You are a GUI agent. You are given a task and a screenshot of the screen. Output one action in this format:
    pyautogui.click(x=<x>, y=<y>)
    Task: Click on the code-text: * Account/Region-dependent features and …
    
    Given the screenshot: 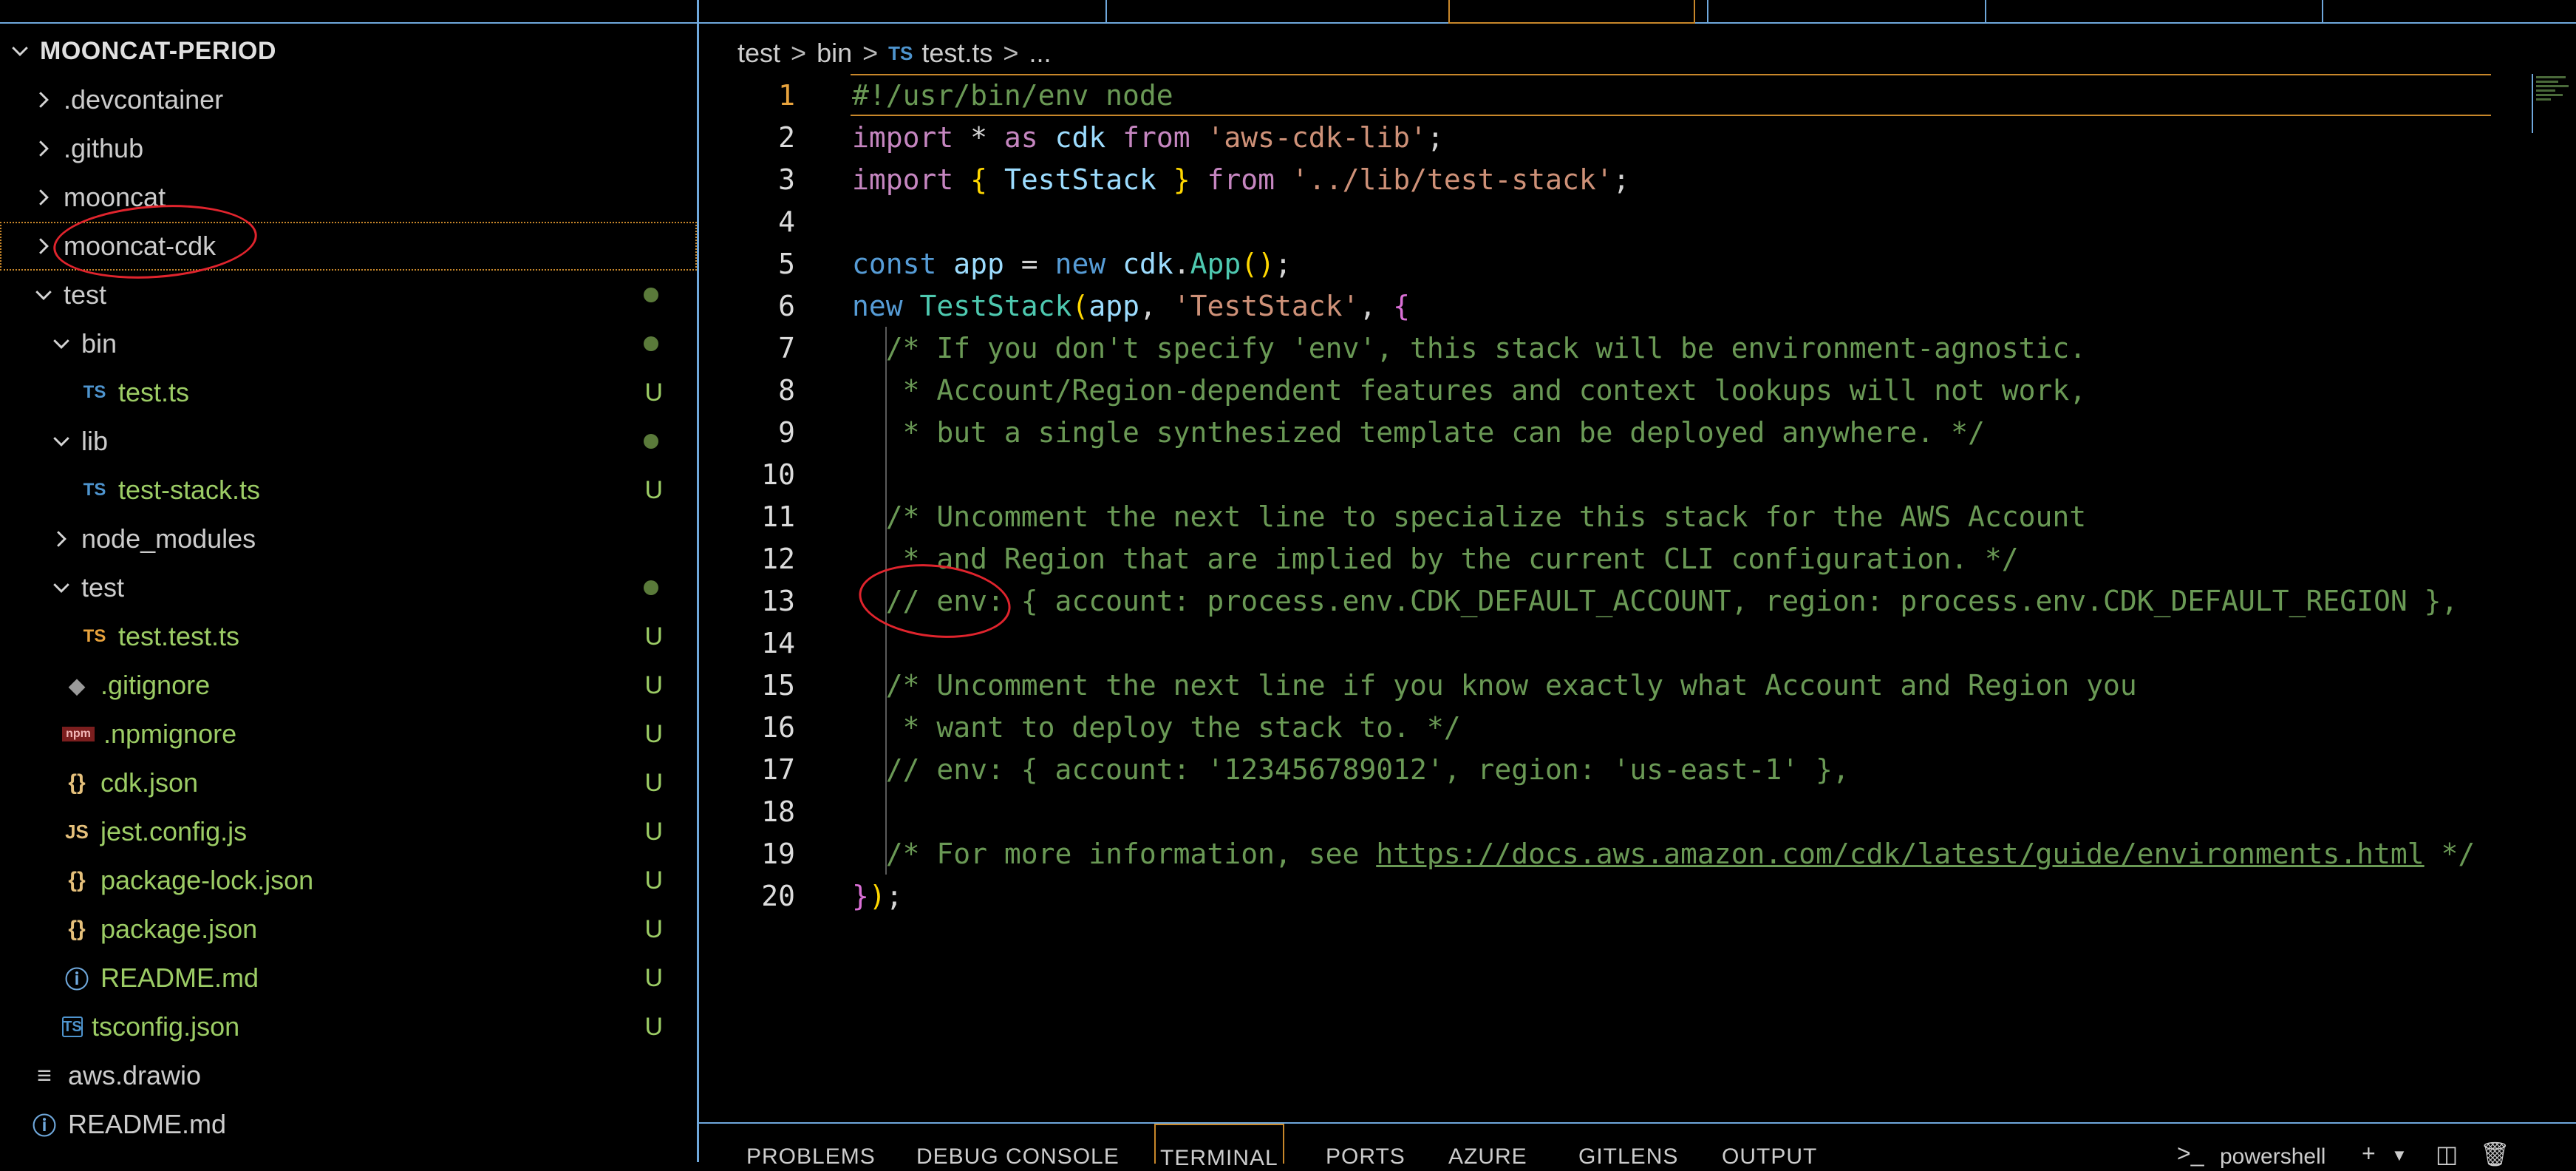 What is the action you would take?
    pyautogui.click(x=1469, y=390)
    